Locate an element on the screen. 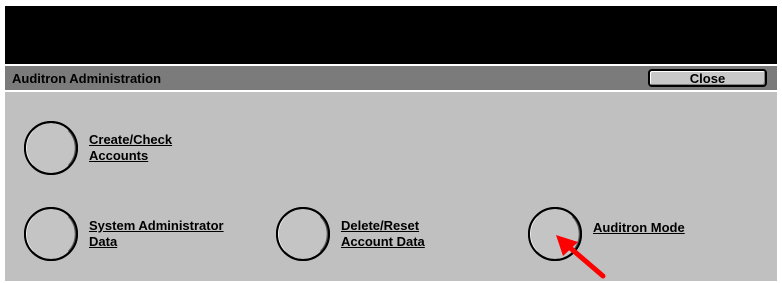 This screenshot has height=283, width=782. delete-reset-account-data-feature: Delete/Reset Account Data is located at coordinates (350, 234).